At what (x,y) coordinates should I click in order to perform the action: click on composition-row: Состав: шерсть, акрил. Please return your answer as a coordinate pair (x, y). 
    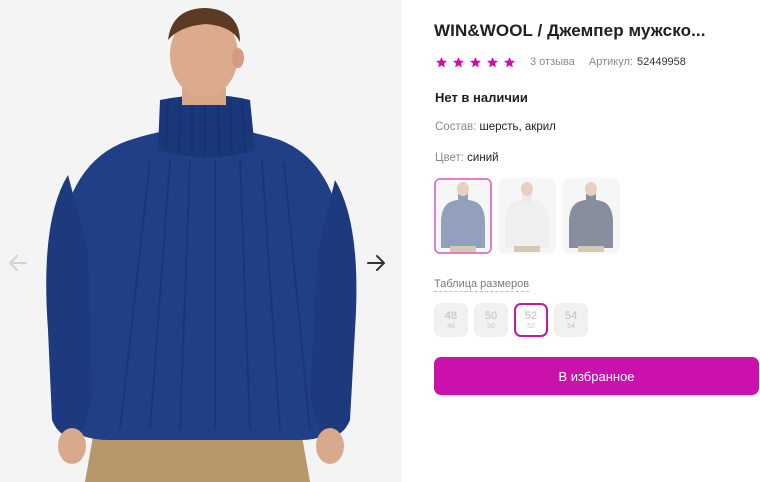
    Looking at the image, I should click on (495, 127).